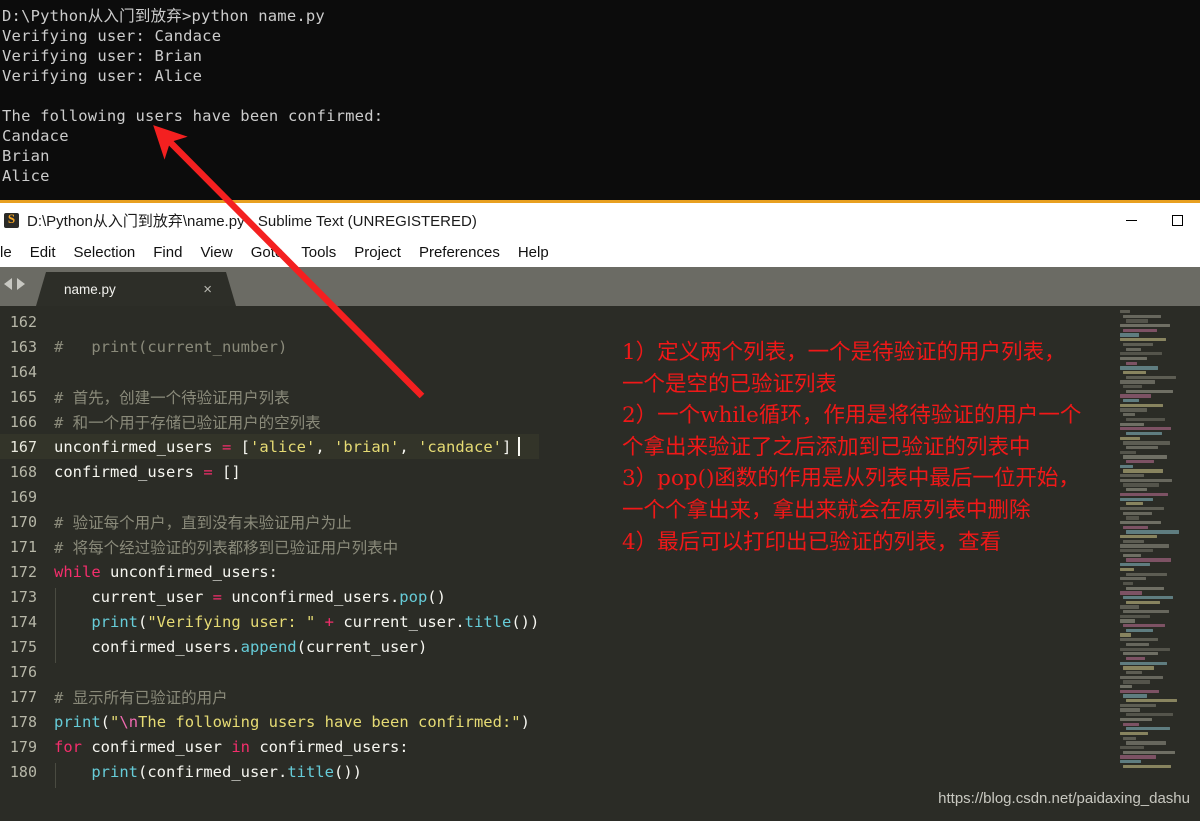 This screenshot has height=821, width=1200. I want to click on code-text: for confirmed_user in confirmed_users:, so click(226, 747).